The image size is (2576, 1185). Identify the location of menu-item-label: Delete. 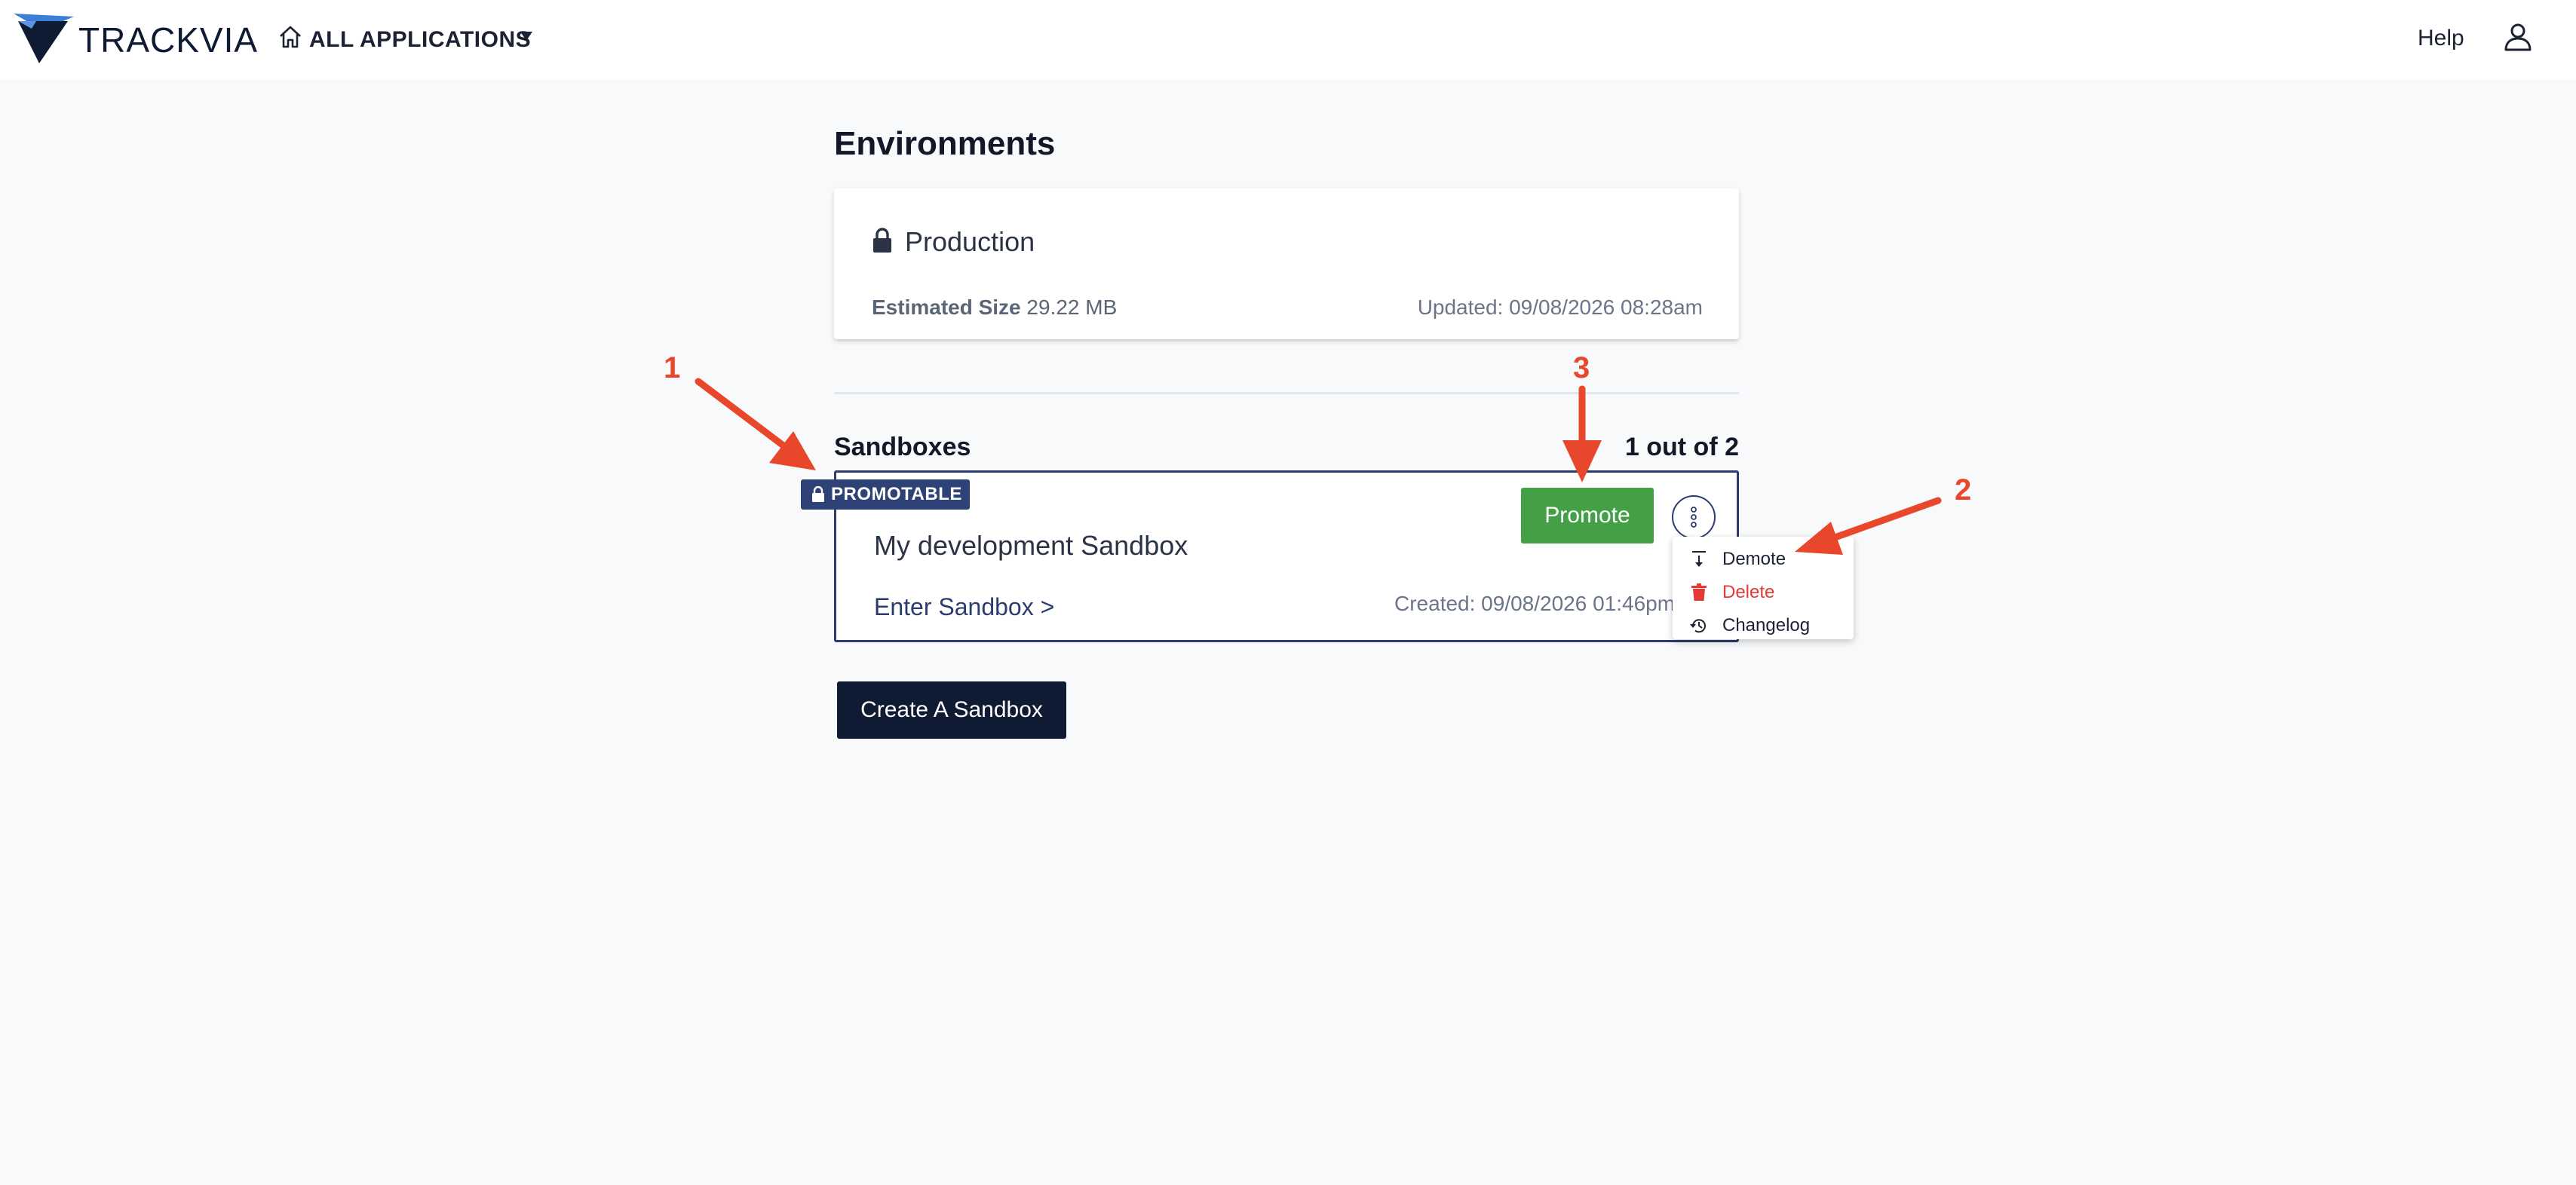
(1748, 592).